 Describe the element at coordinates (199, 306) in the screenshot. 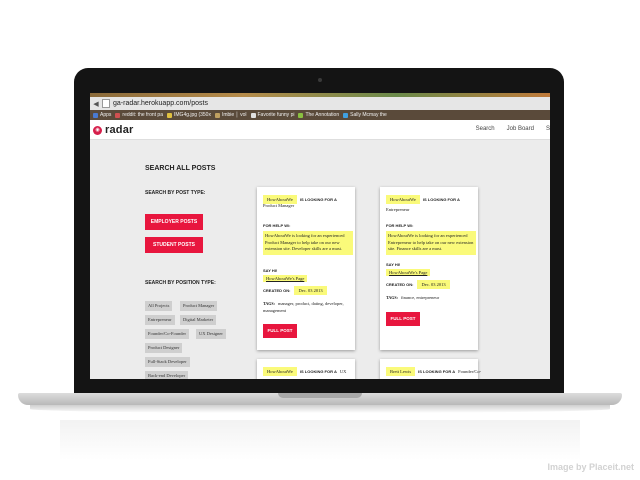

I see `tag-product-manager: Product Manager` at that location.